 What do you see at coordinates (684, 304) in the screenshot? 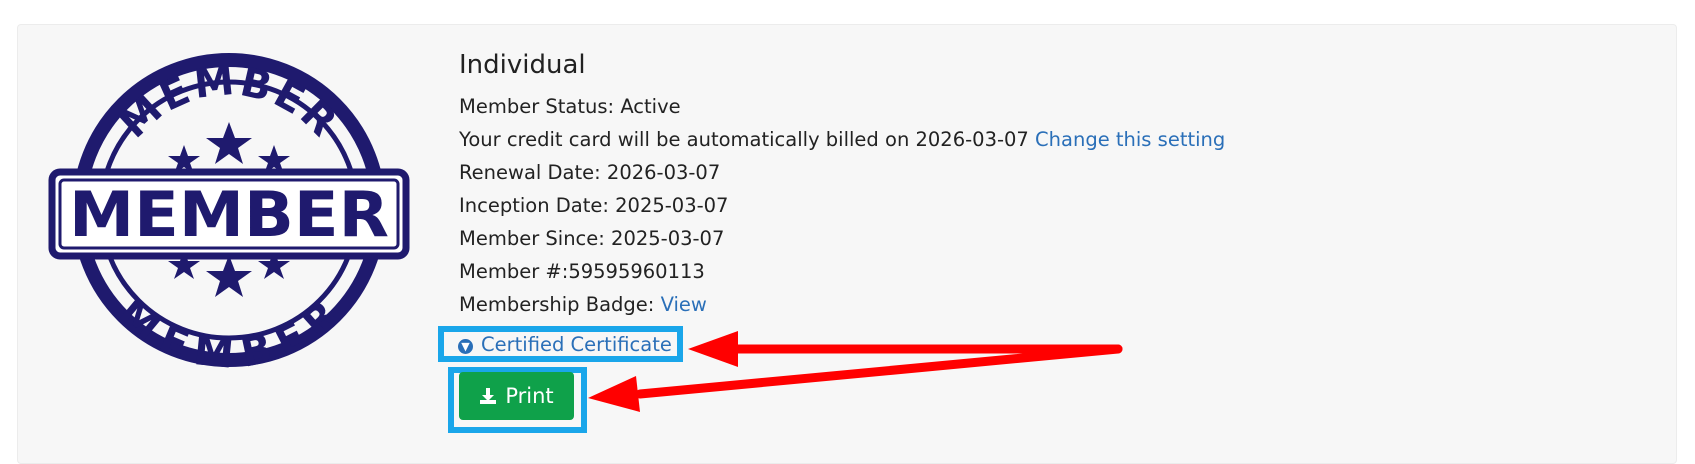
I see `badge-view-link: View` at bounding box center [684, 304].